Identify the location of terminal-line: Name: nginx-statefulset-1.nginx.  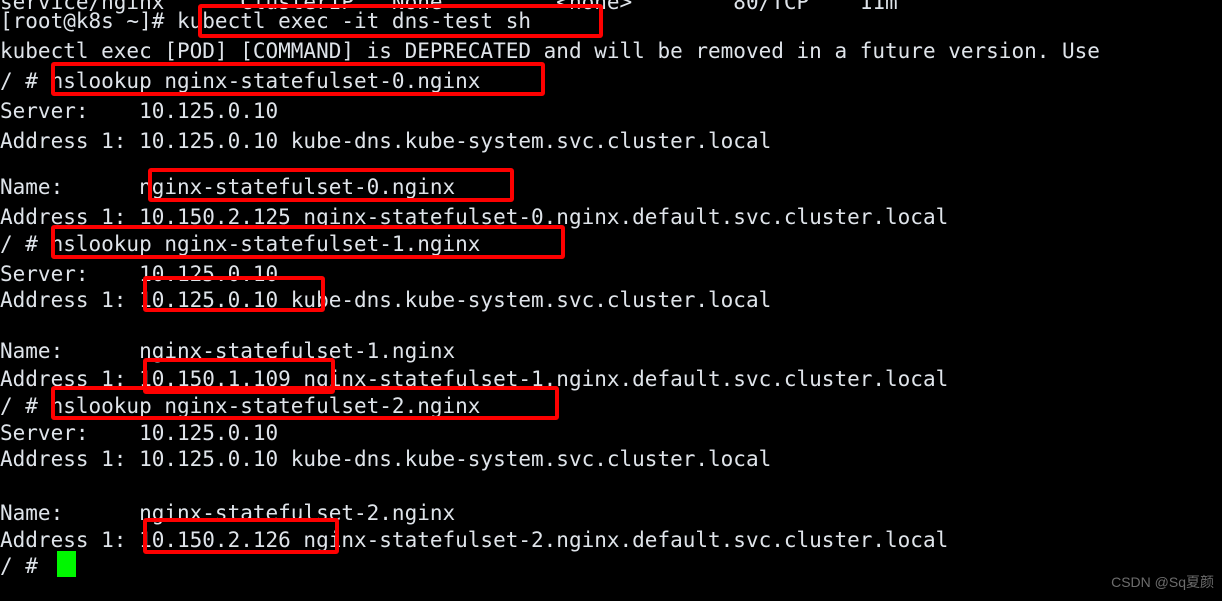
(228, 351).